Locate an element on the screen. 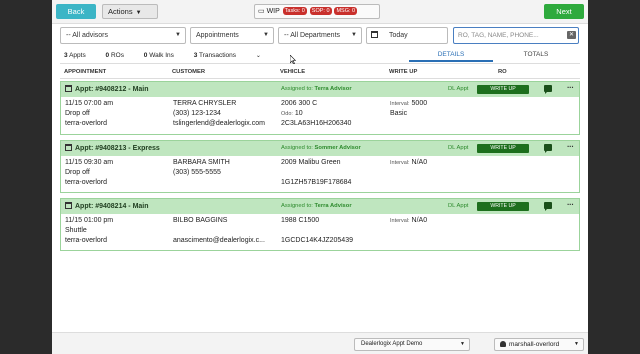 This screenshot has width=640, height=354. vehicle-name: 2009 Malibu Green is located at coordinates (311, 162).